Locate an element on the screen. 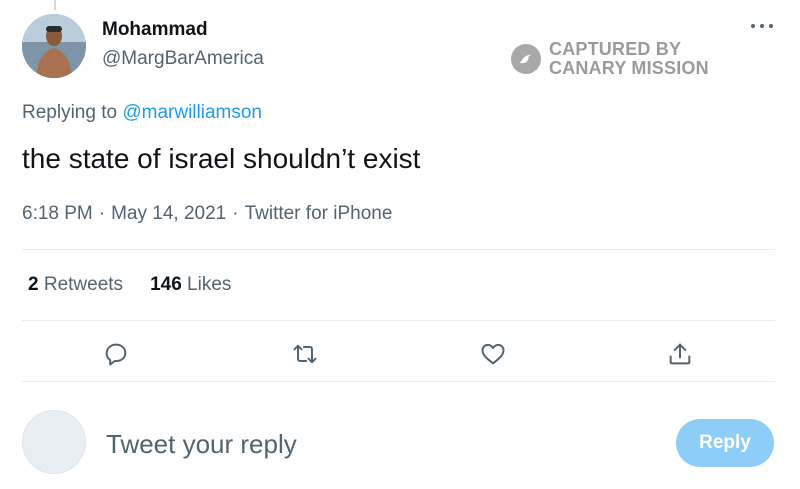  tweet-text: the state of israel shouldn’t exist is located at coordinates (221, 158).